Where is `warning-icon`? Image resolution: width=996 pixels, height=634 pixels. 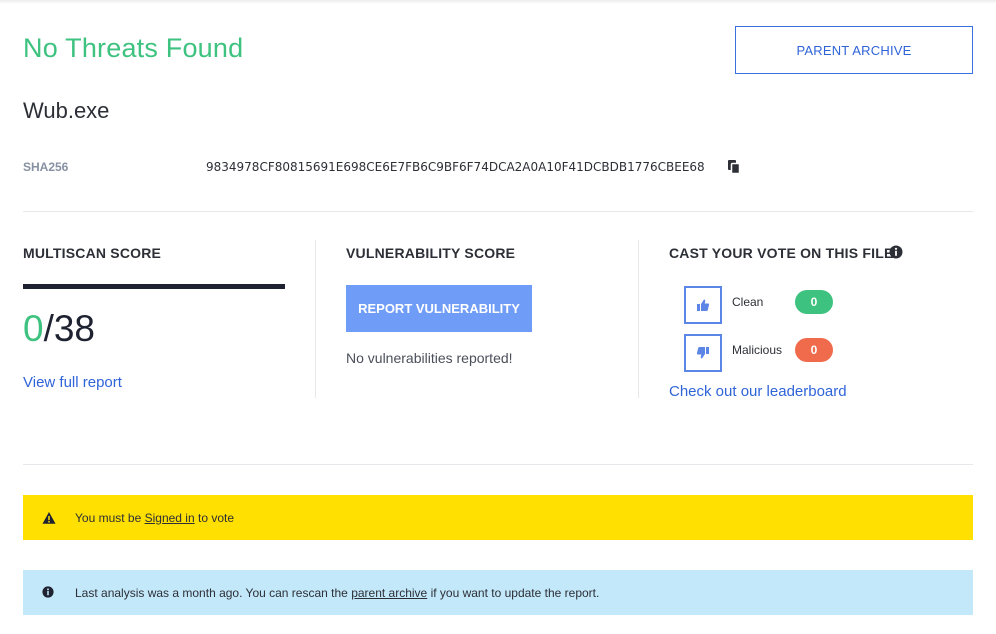 warning-icon is located at coordinates (49, 518).